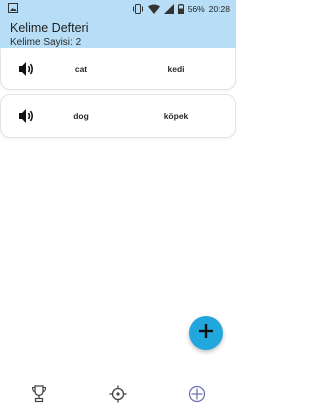  I want to click on word-card: dog köpek, so click(118, 116).